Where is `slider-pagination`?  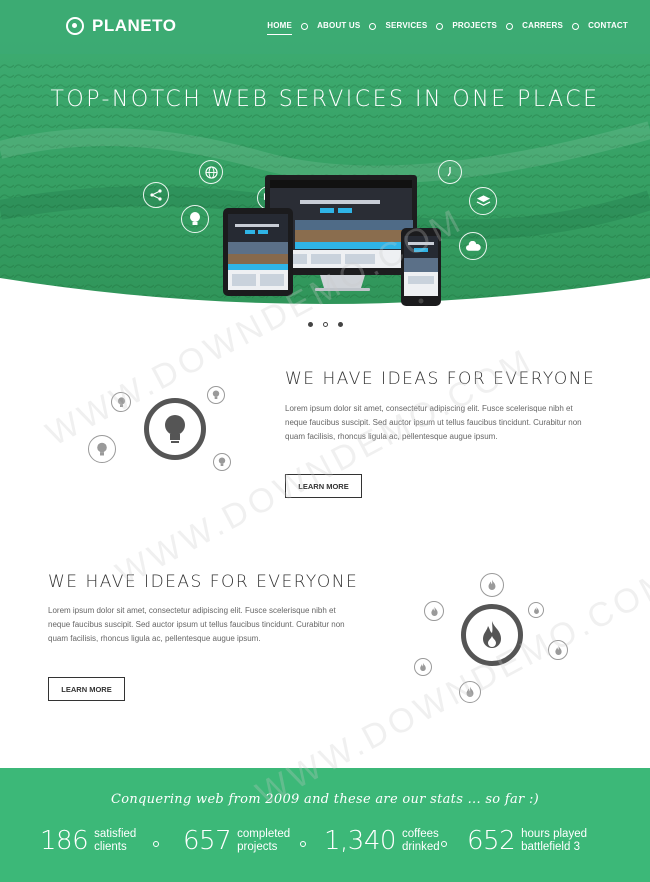
slider-pagination is located at coordinates (325, 324).